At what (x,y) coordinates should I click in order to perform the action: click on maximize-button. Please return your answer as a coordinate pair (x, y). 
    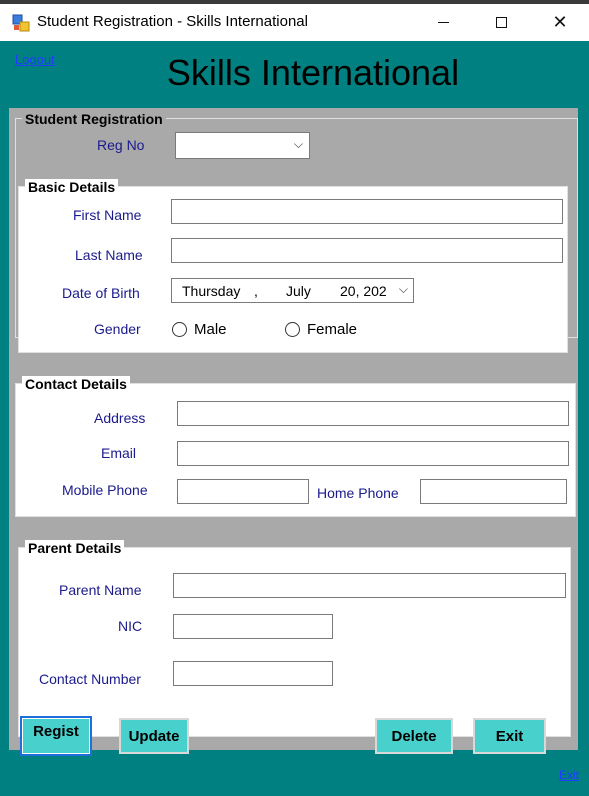
    Looking at the image, I should click on (501, 22).